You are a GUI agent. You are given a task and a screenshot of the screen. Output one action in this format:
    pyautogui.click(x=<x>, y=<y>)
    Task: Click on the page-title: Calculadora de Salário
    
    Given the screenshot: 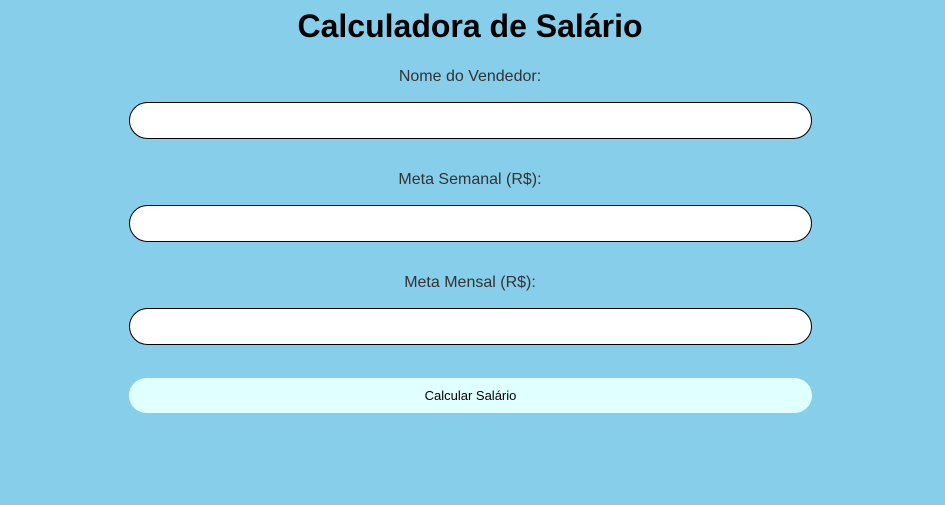 What is the action you would take?
    pyautogui.click(x=470, y=26)
    